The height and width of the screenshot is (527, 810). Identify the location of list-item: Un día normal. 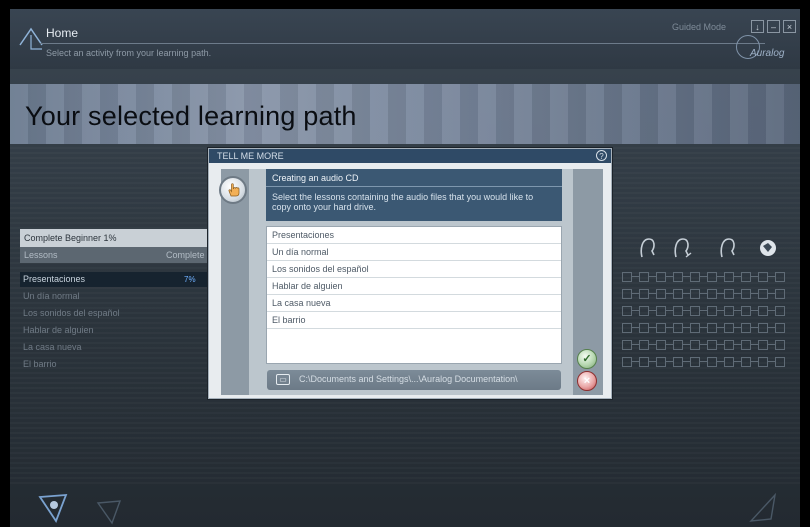
(414, 252).